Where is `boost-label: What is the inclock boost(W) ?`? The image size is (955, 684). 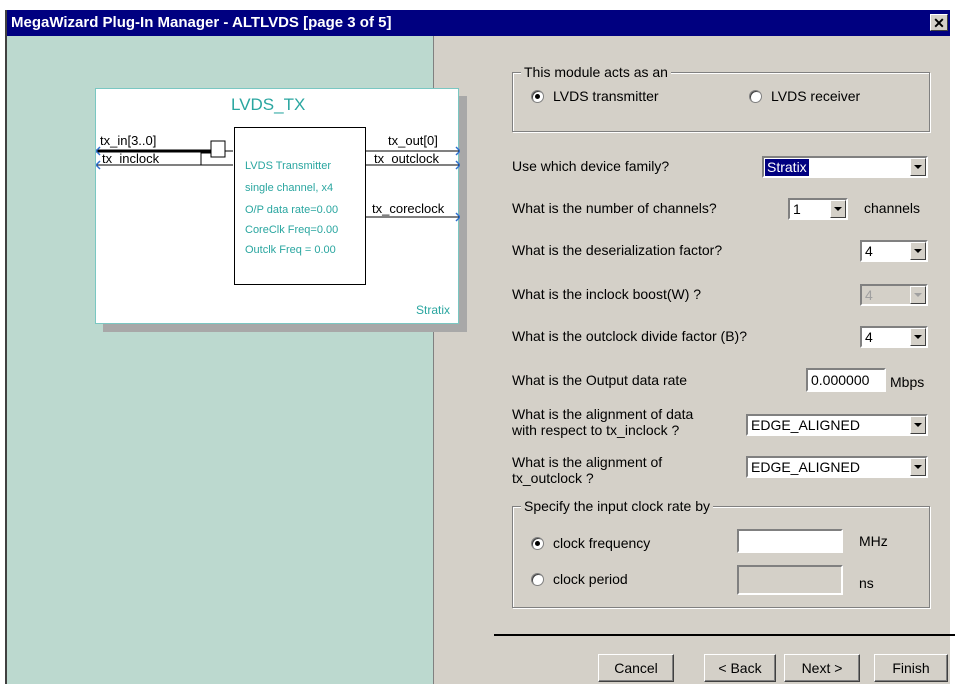
boost-label: What is the inclock boost(W) ? is located at coordinates (607, 294).